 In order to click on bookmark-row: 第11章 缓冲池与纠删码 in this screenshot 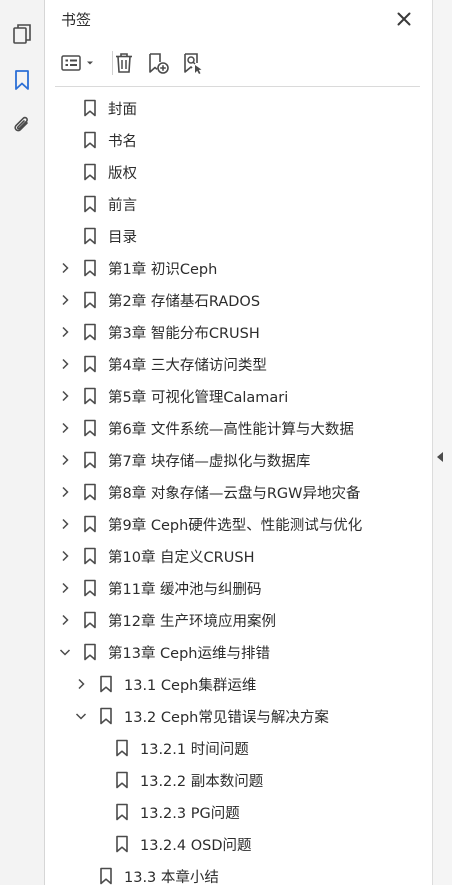, I will do `click(238, 588)`.